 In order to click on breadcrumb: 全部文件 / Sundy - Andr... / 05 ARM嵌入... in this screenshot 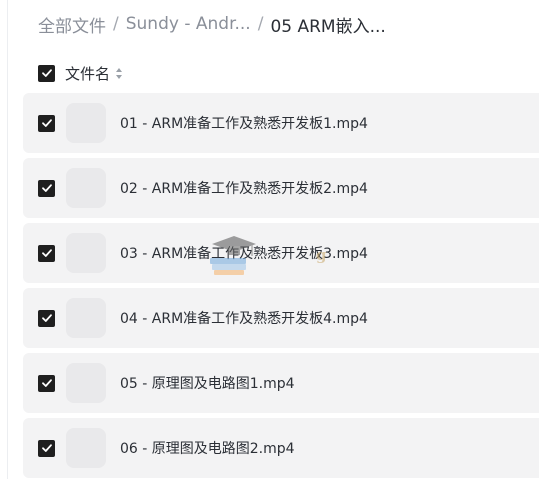, I will do `click(212, 24)`.